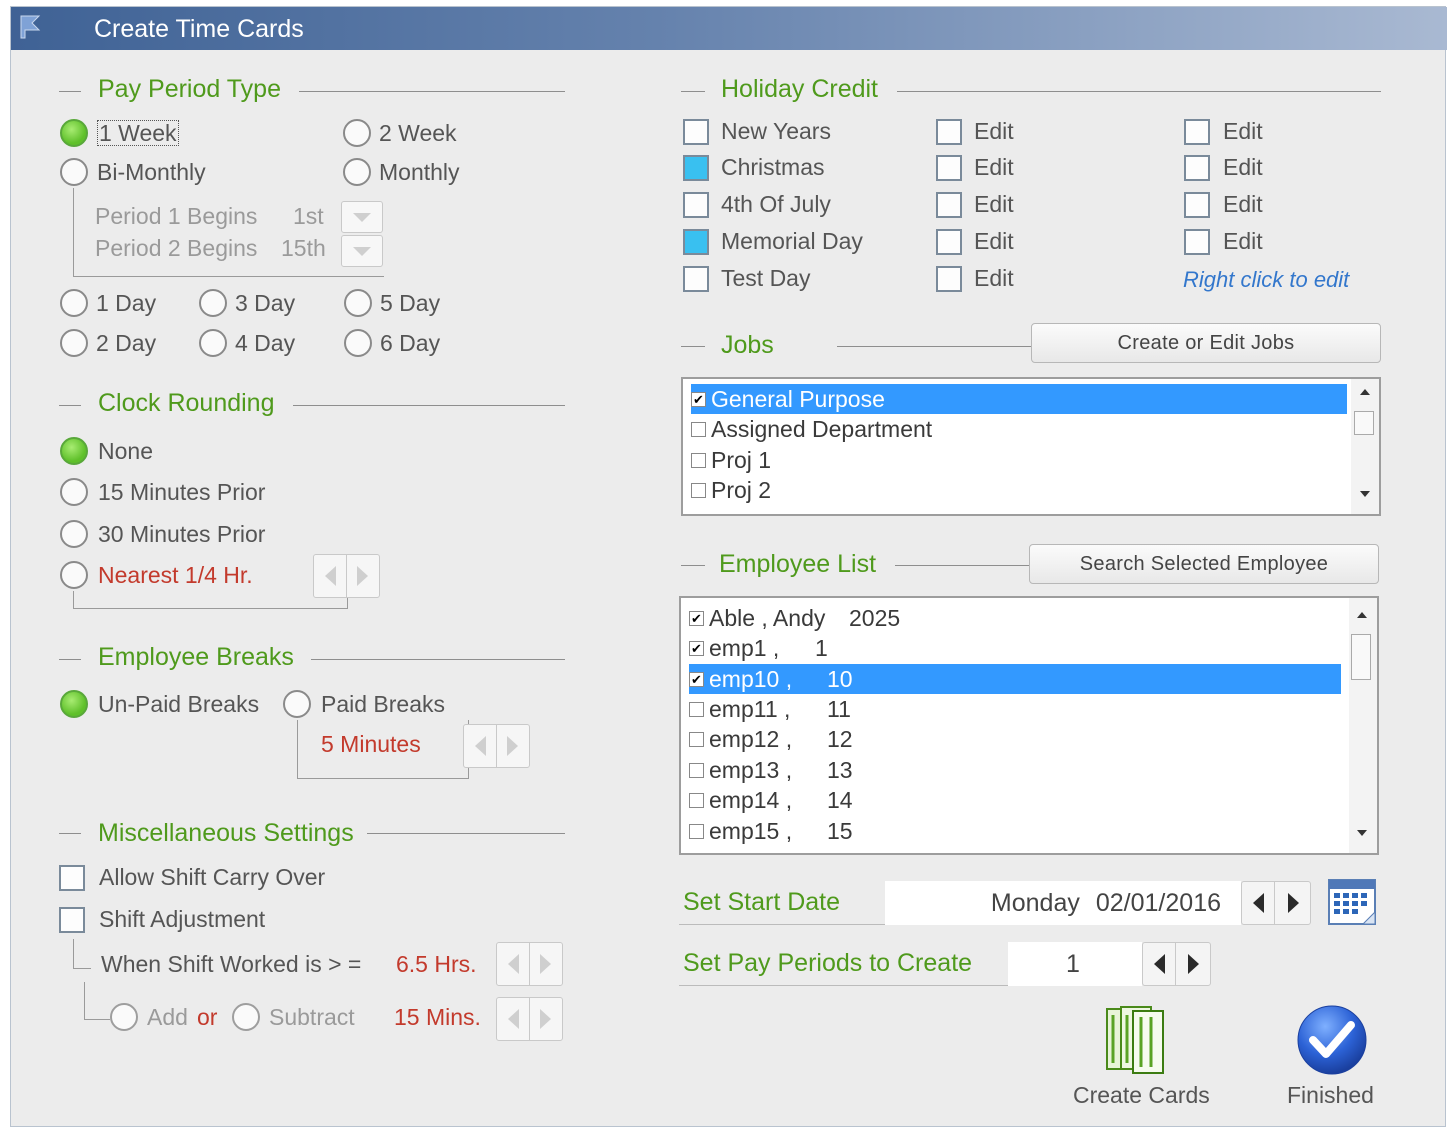 The height and width of the screenshot is (1127, 1450). Describe the element at coordinates (182, 919) in the screenshot. I see `label-shift-adjustment: Shift Adjustment` at that location.